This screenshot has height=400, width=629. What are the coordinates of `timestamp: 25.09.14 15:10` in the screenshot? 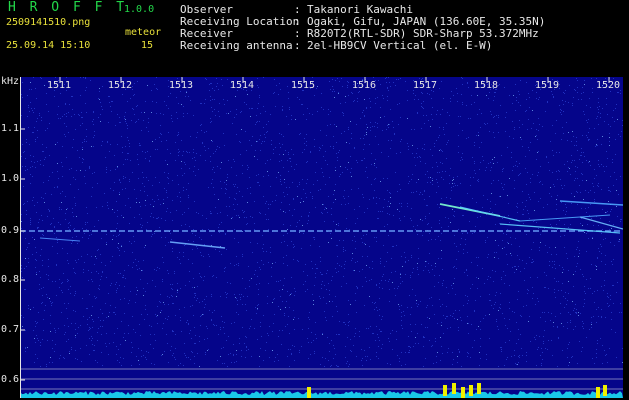 It's located at (48, 45).